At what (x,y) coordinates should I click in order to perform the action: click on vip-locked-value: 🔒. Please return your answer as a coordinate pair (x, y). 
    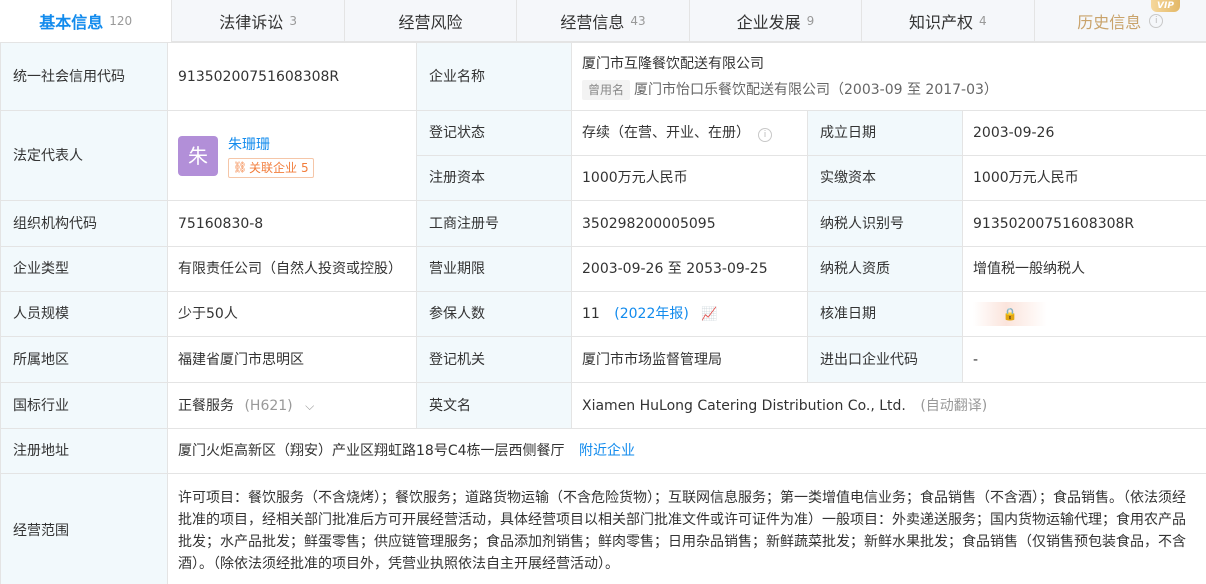
    Looking at the image, I should click on (1010, 314).